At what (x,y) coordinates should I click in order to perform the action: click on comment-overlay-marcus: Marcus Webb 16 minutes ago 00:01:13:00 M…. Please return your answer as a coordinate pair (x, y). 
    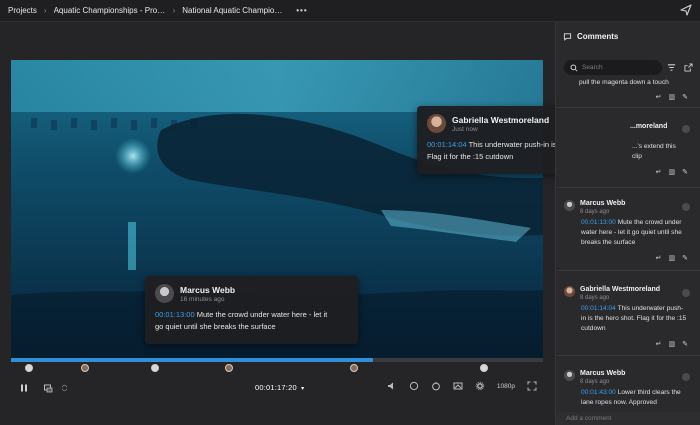
    Looking at the image, I should click on (251, 310).